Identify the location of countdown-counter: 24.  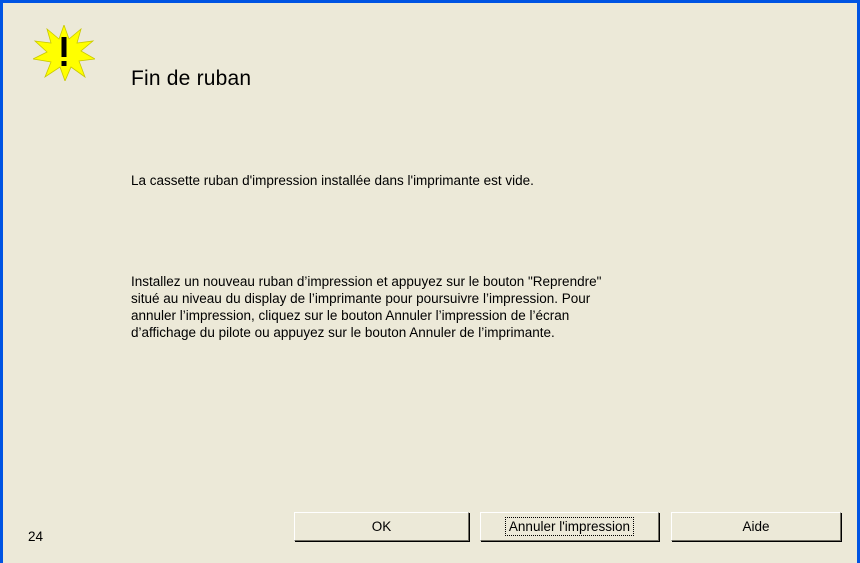
(36, 536).